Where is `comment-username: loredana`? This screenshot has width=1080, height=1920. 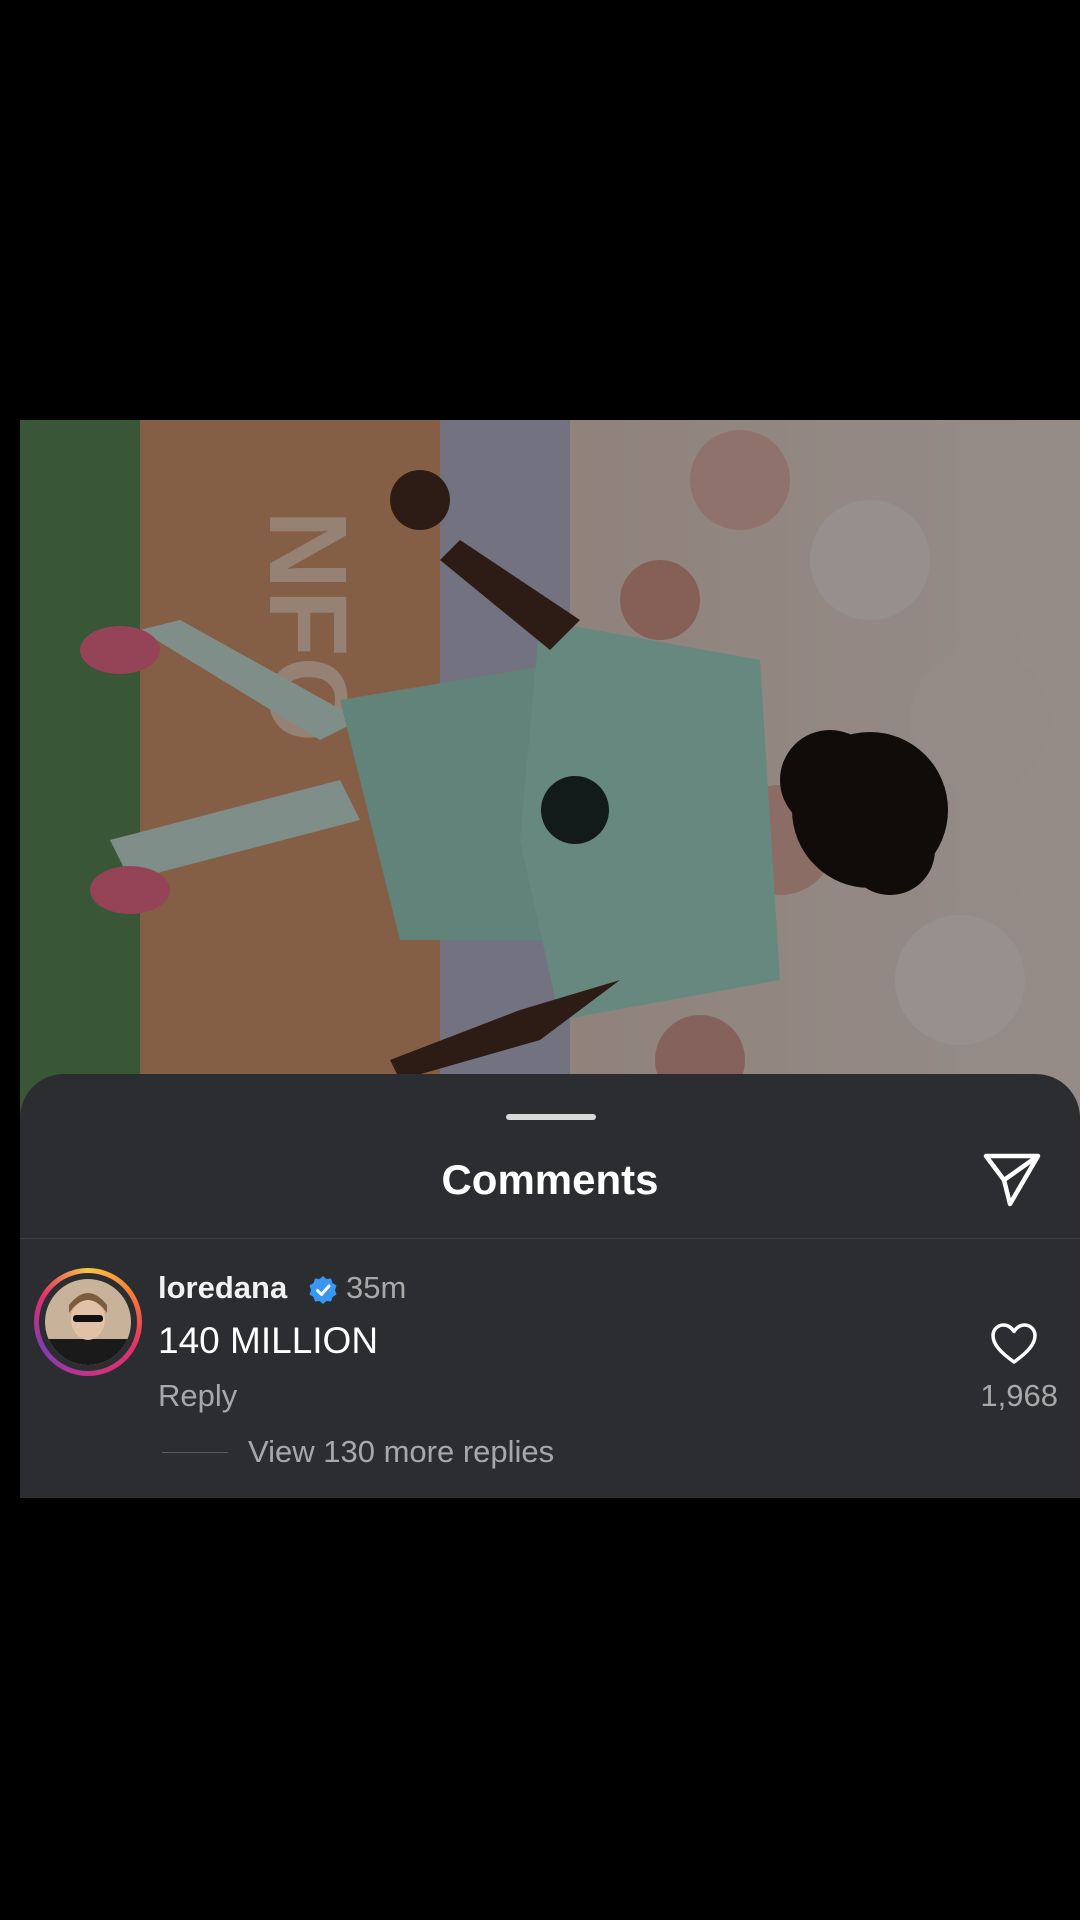 comment-username: loredana is located at coordinates (222, 1288).